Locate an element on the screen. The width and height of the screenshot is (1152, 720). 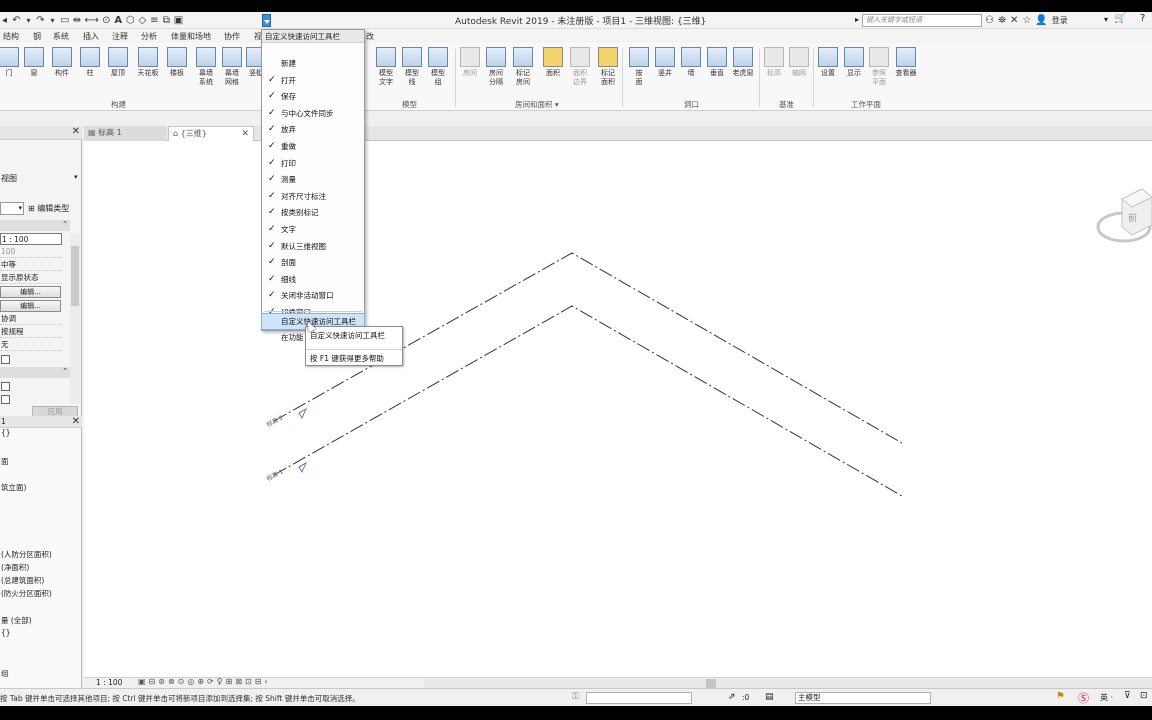
menu-item: ✓ 重做 is located at coordinates (313, 146).